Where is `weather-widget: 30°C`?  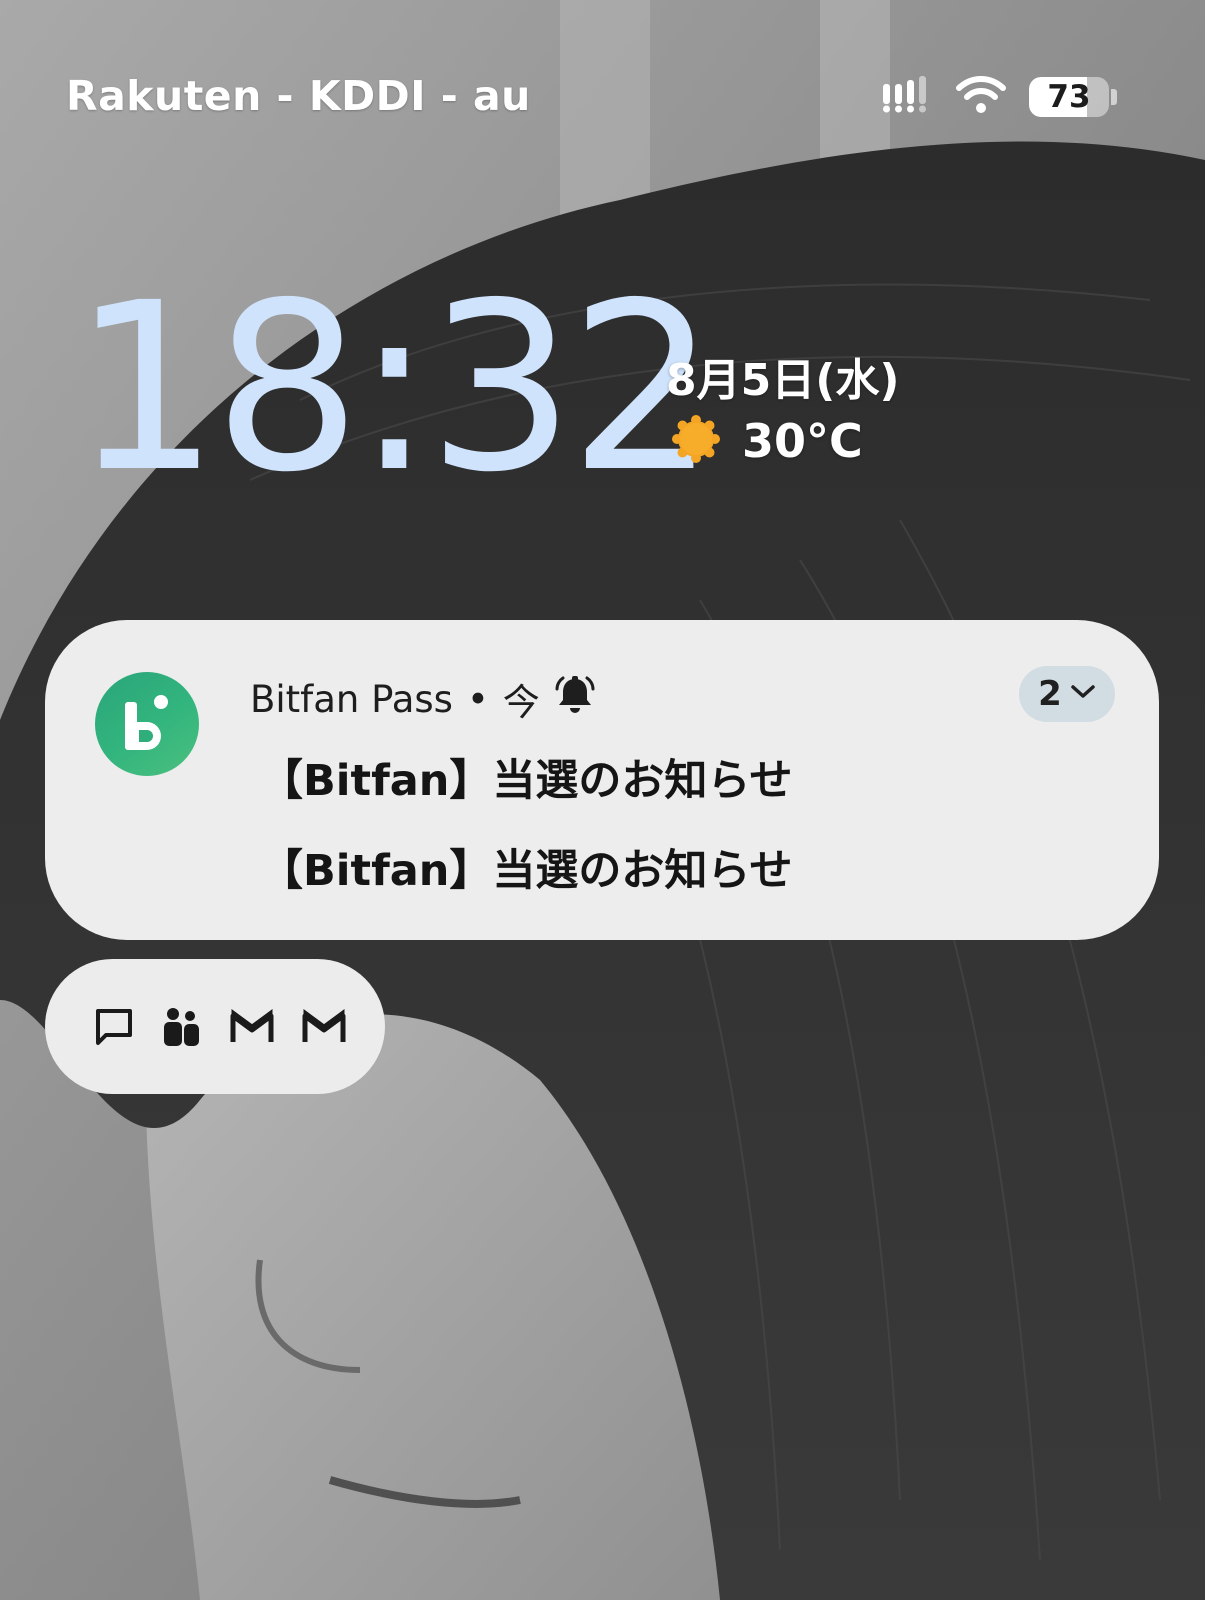
weather-widget: 30°C is located at coordinates (767, 441).